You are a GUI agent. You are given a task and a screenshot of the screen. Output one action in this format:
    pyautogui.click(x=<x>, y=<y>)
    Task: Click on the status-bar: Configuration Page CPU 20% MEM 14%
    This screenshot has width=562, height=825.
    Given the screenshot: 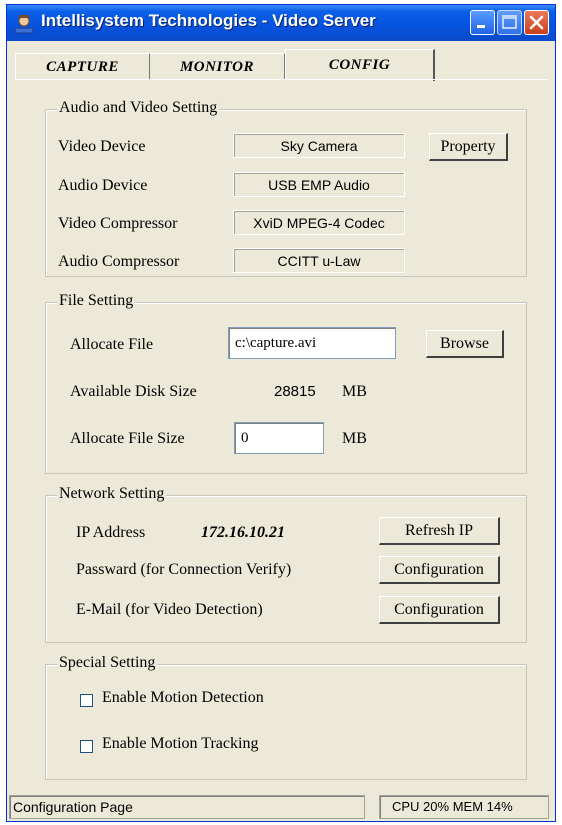 What is the action you would take?
    pyautogui.click(x=281, y=806)
    